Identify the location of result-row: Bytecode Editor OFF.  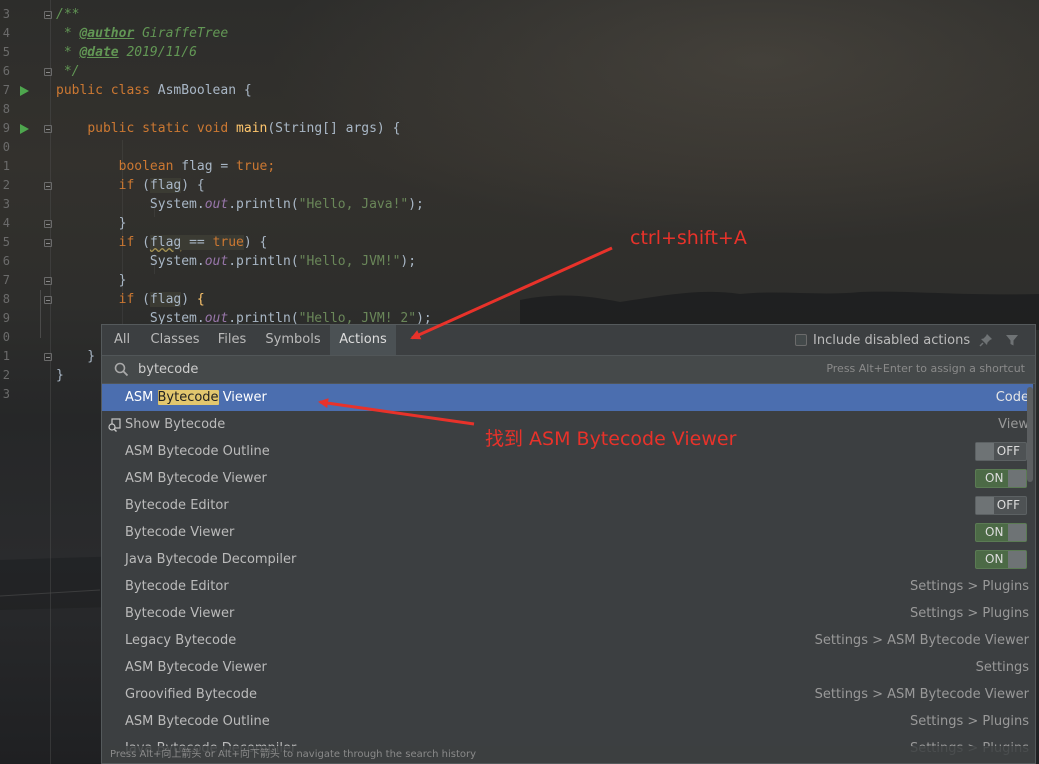
(567, 505).